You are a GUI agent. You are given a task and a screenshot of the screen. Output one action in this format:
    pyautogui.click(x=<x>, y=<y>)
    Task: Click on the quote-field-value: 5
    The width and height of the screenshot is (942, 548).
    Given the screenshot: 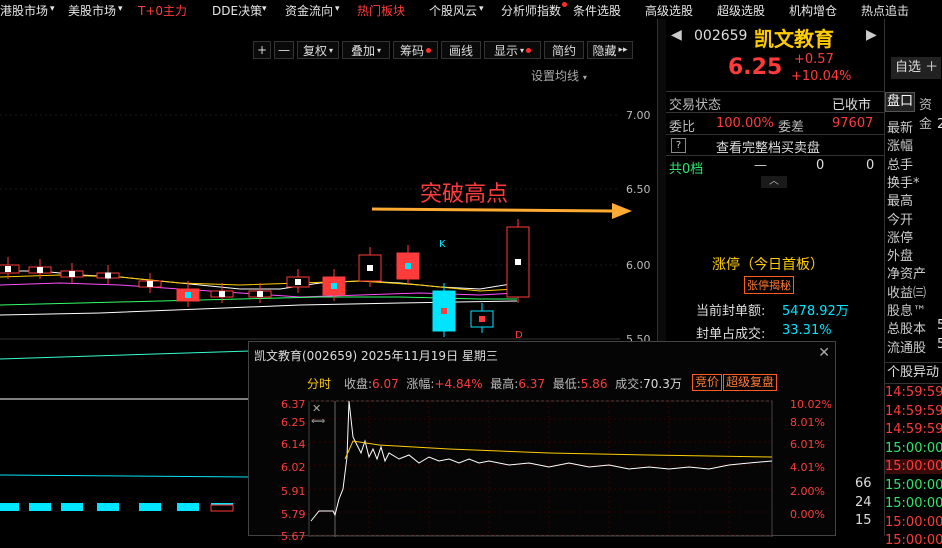 What is the action you would take?
    pyautogui.click(x=939, y=326)
    